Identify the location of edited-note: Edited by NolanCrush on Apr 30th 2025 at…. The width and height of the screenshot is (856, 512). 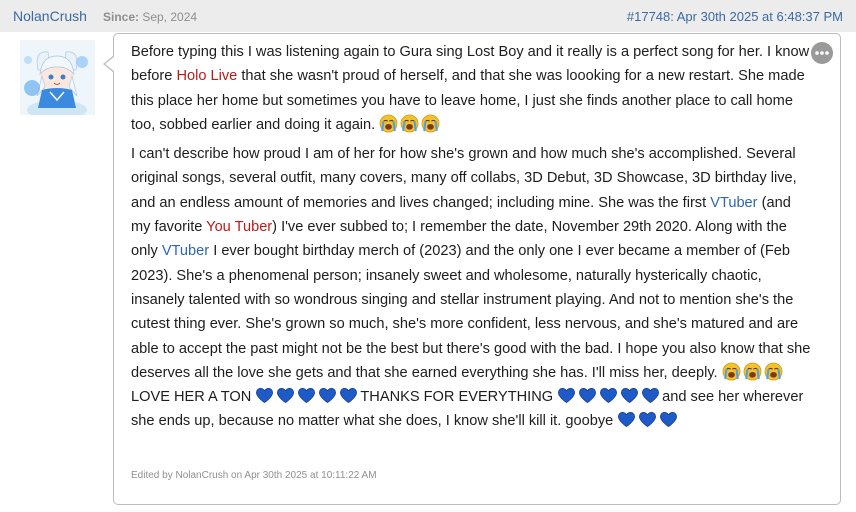
(254, 475).